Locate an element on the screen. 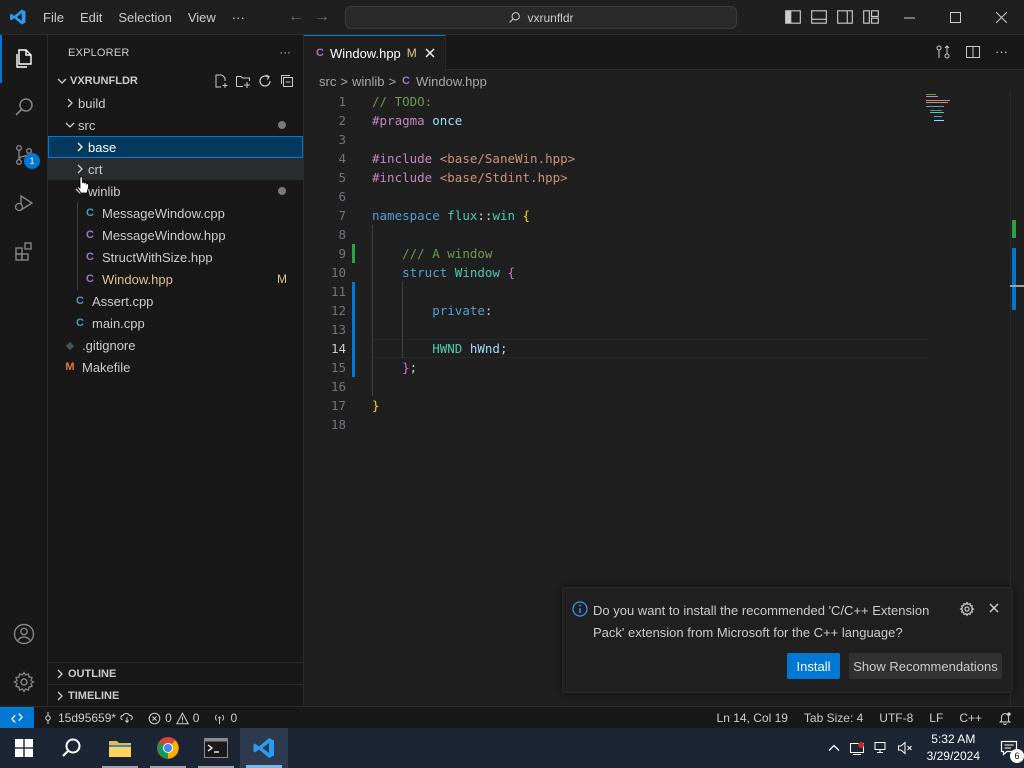 The image size is (1024, 768). taskbar-search is located at coordinates (72, 748).